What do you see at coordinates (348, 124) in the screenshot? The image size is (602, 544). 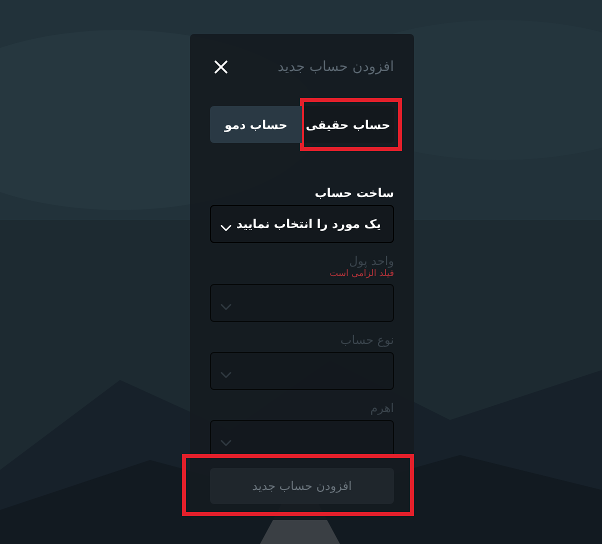 I see `account-tab: حساب حقیقی` at bounding box center [348, 124].